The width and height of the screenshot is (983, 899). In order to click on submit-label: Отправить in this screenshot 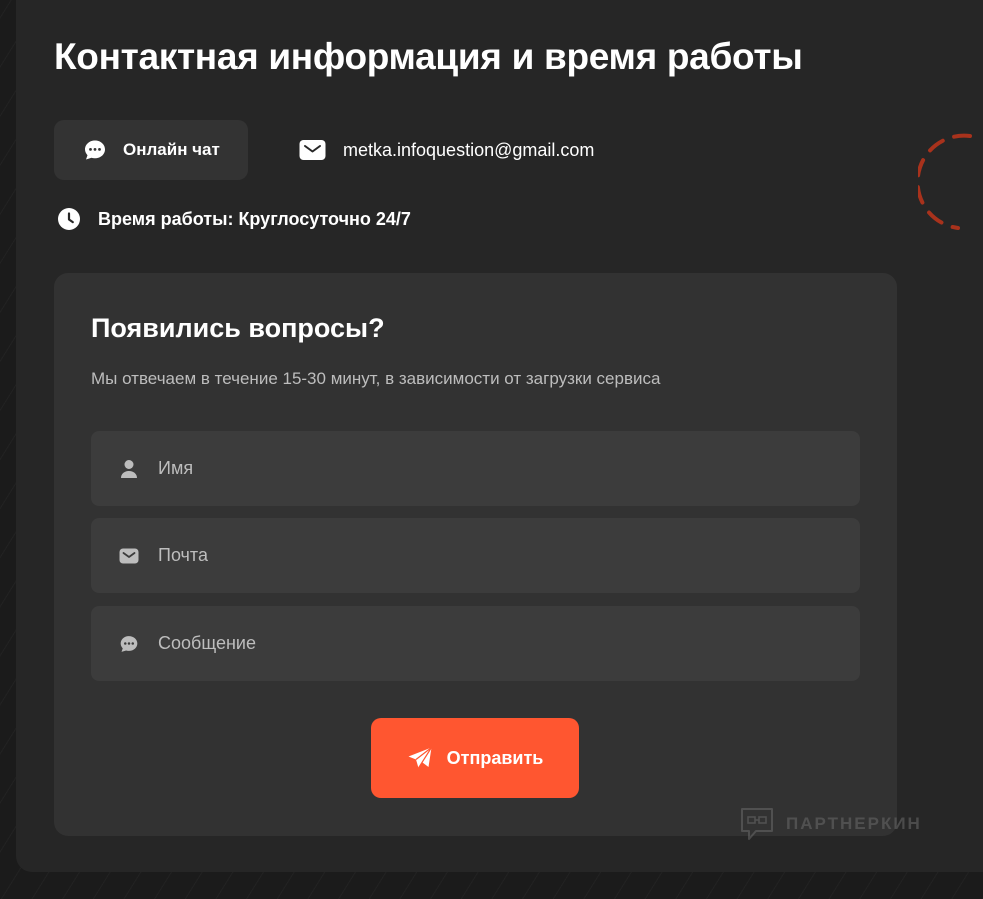, I will do `click(495, 757)`.